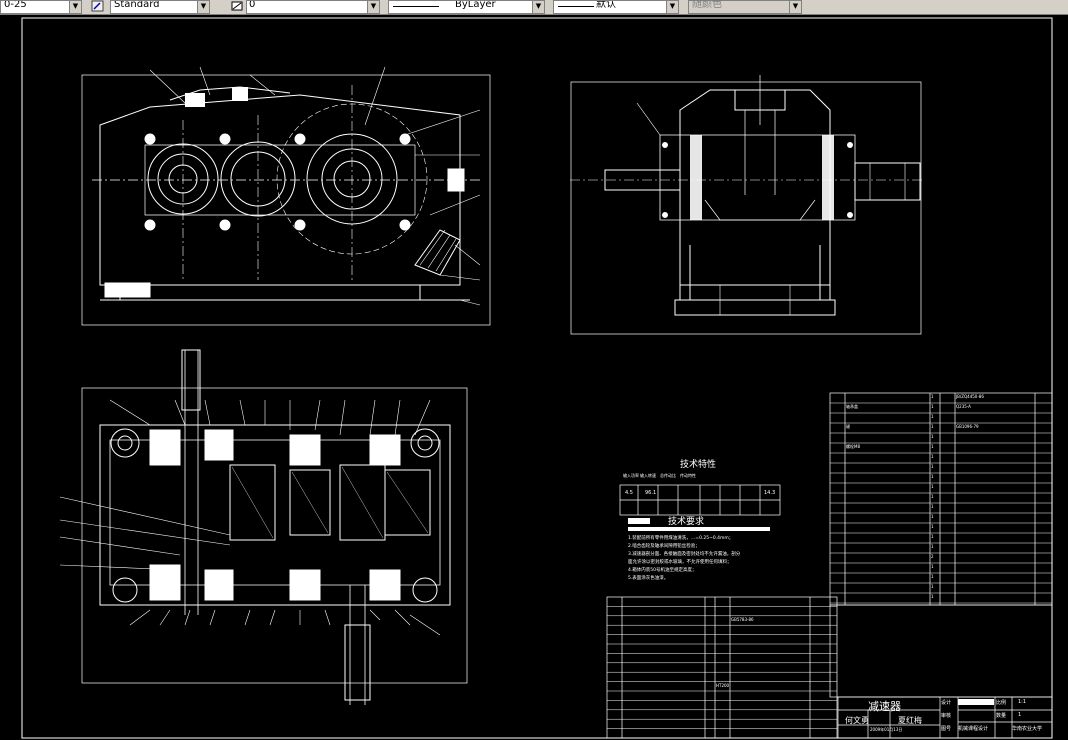 The height and width of the screenshot is (740, 1068). What do you see at coordinates (852, 406) in the screenshot?
I see `bom-upper-cell-name: 轴承盖` at bounding box center [852, 406].